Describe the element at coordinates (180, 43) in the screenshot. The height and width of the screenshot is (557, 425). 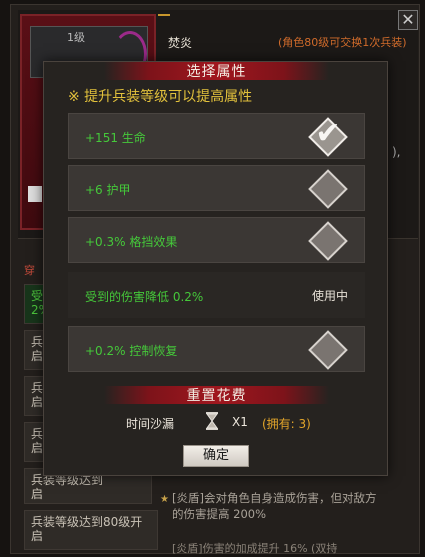
I see `equipment-name: 焚炎` at that location.